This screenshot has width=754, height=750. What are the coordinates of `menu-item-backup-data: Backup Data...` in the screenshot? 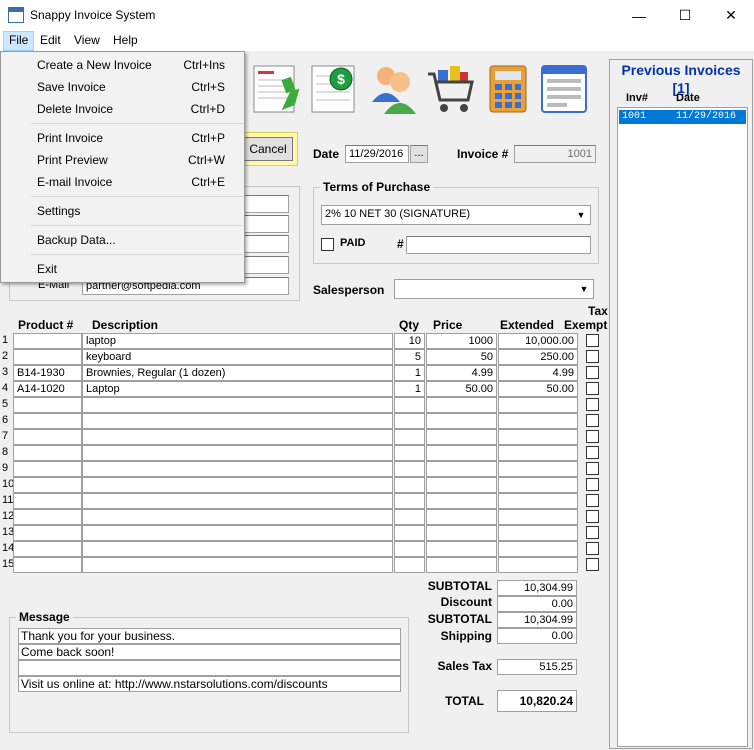 It's located at (122, 240).